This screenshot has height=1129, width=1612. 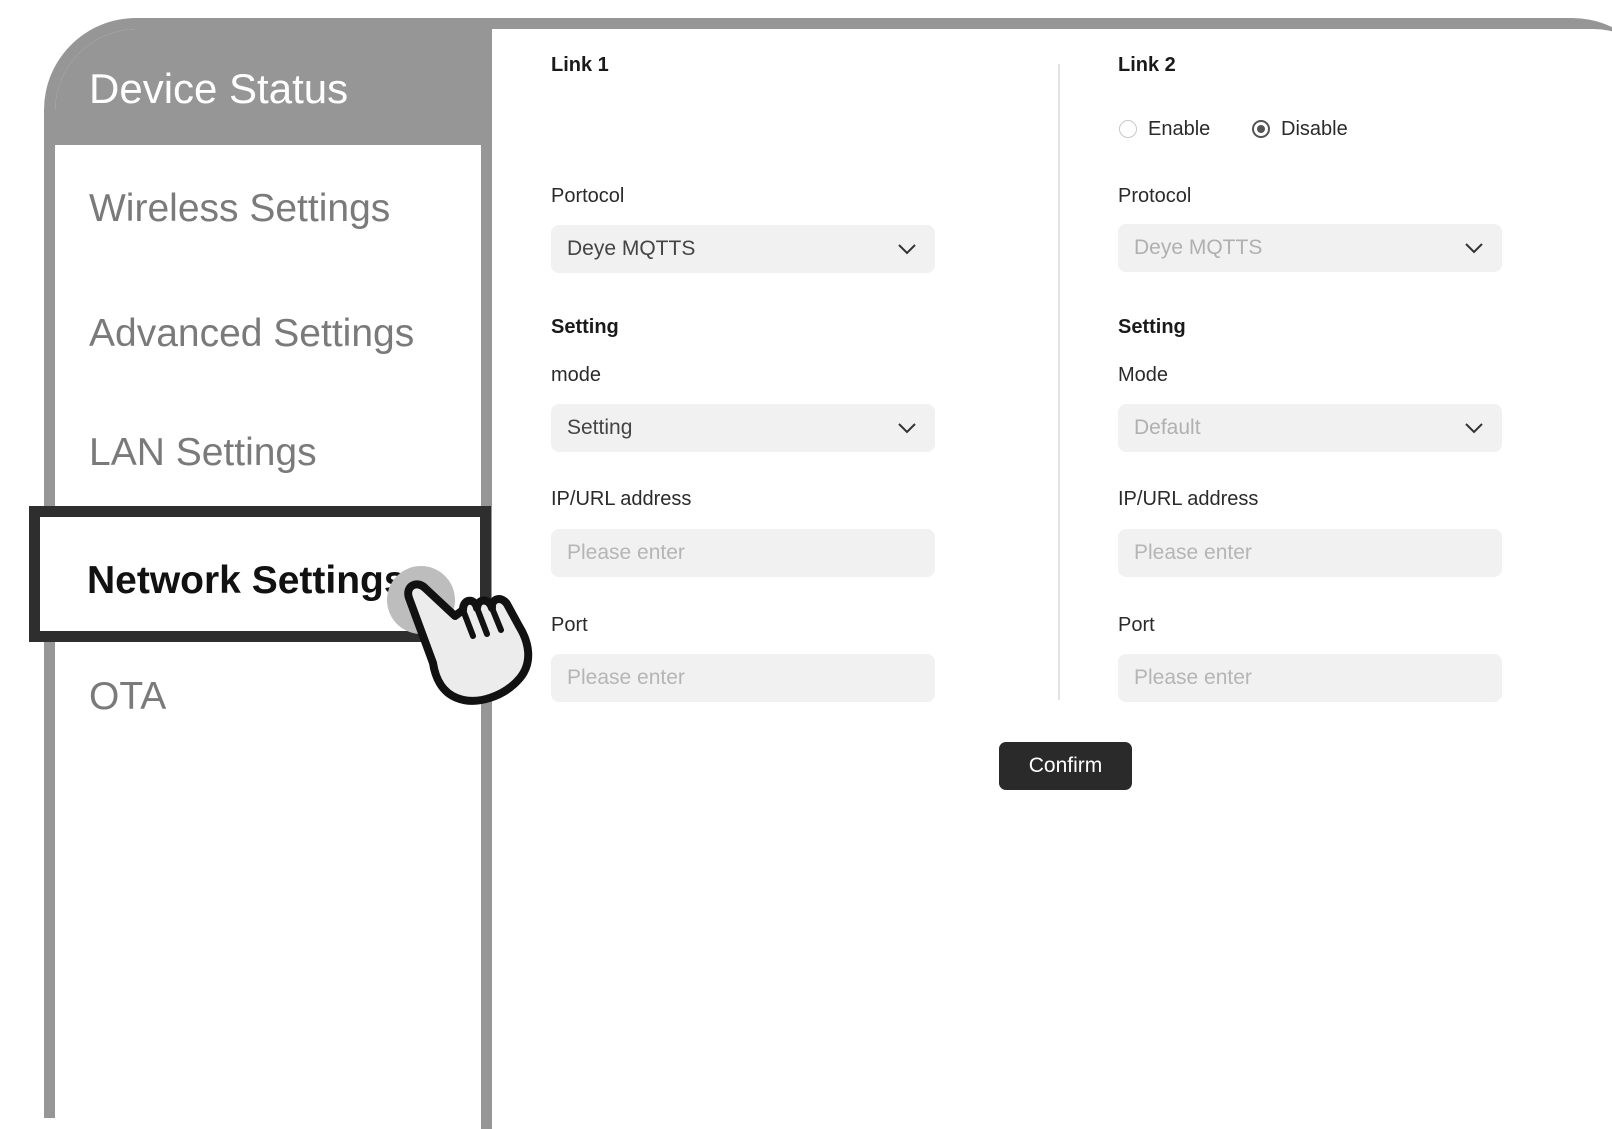 I want to click on link2-ip-input: Please enter, so click(x=1310, y=553).